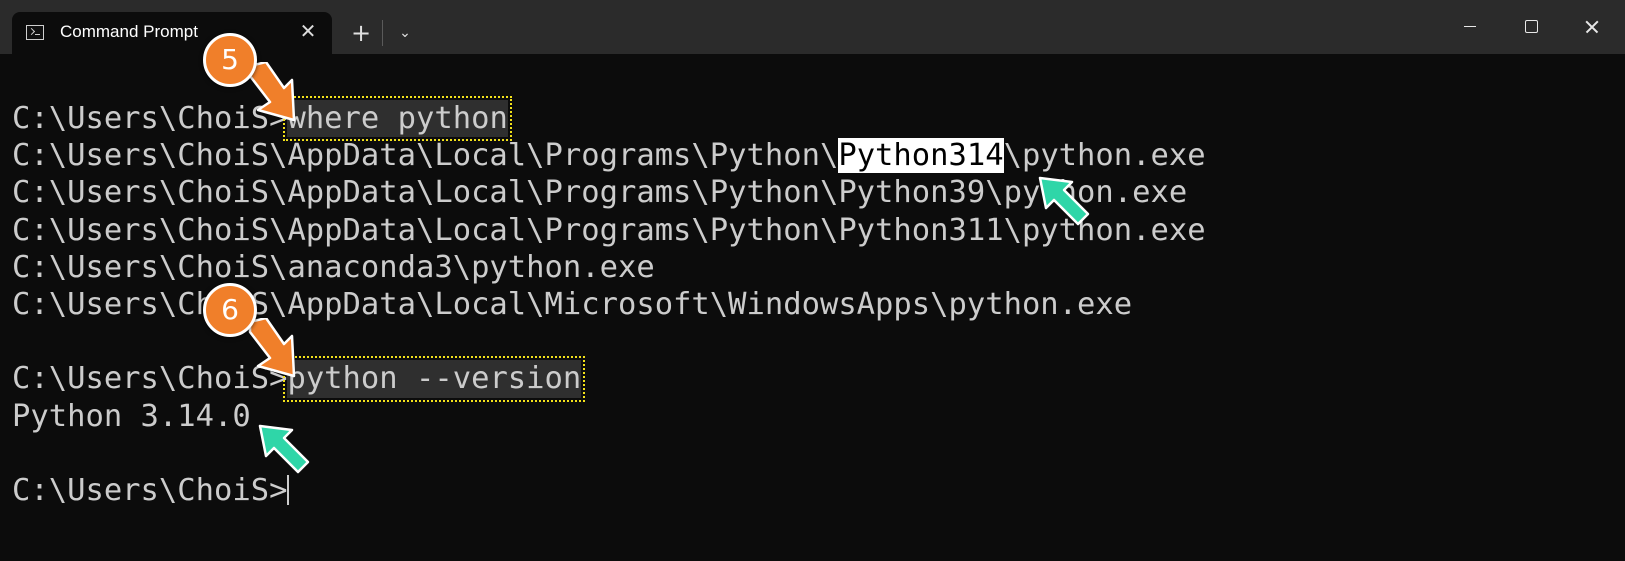 The height and width of the screenshot is (561, 1625). I want to click on tab-command-prompt: Command Prompt ✕, so click(172, 33).